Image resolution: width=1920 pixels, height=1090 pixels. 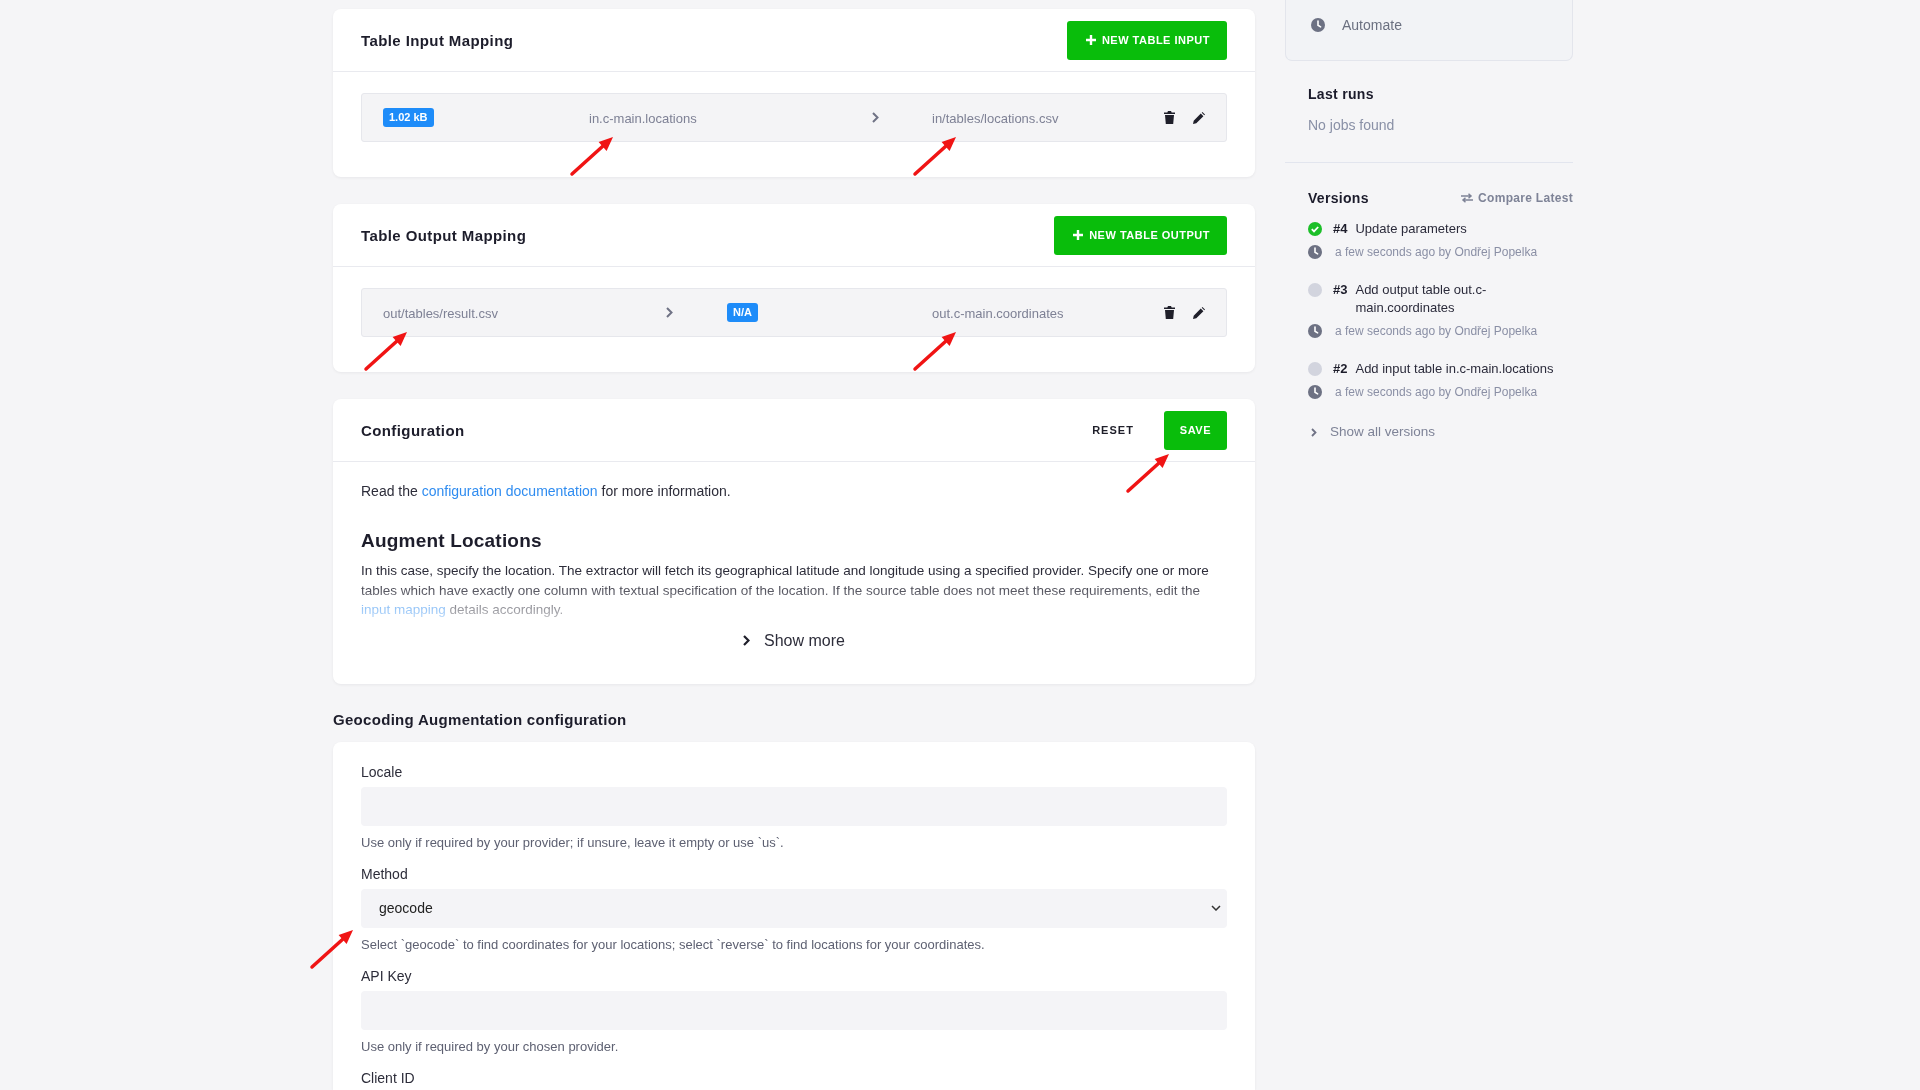 What do you see at coordinates (490, 1046) in the screenshot?
I see `help-text: Use only if required by your chosen provider.` at bounding box center [490, 1046].